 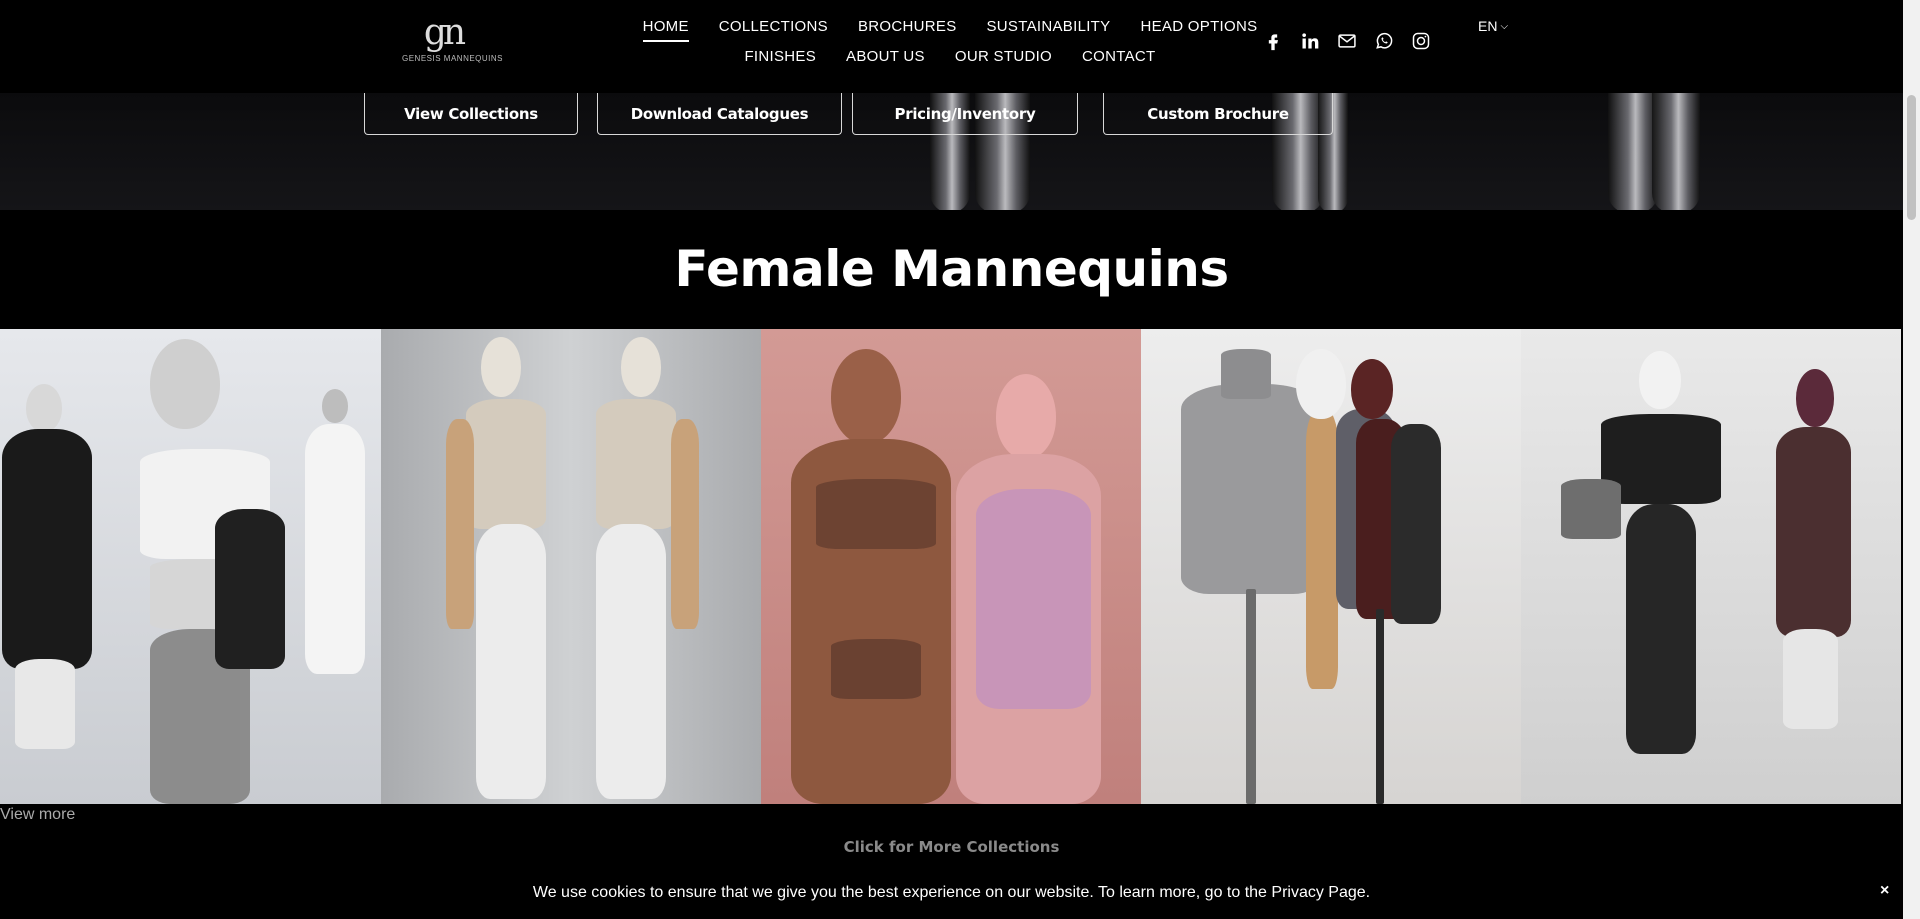 What do you see at coordinates (1049, 31) in the screenshot?
I see `nav-sustainability: SUSTAINABILITY` at bounding box center [1049, 31].